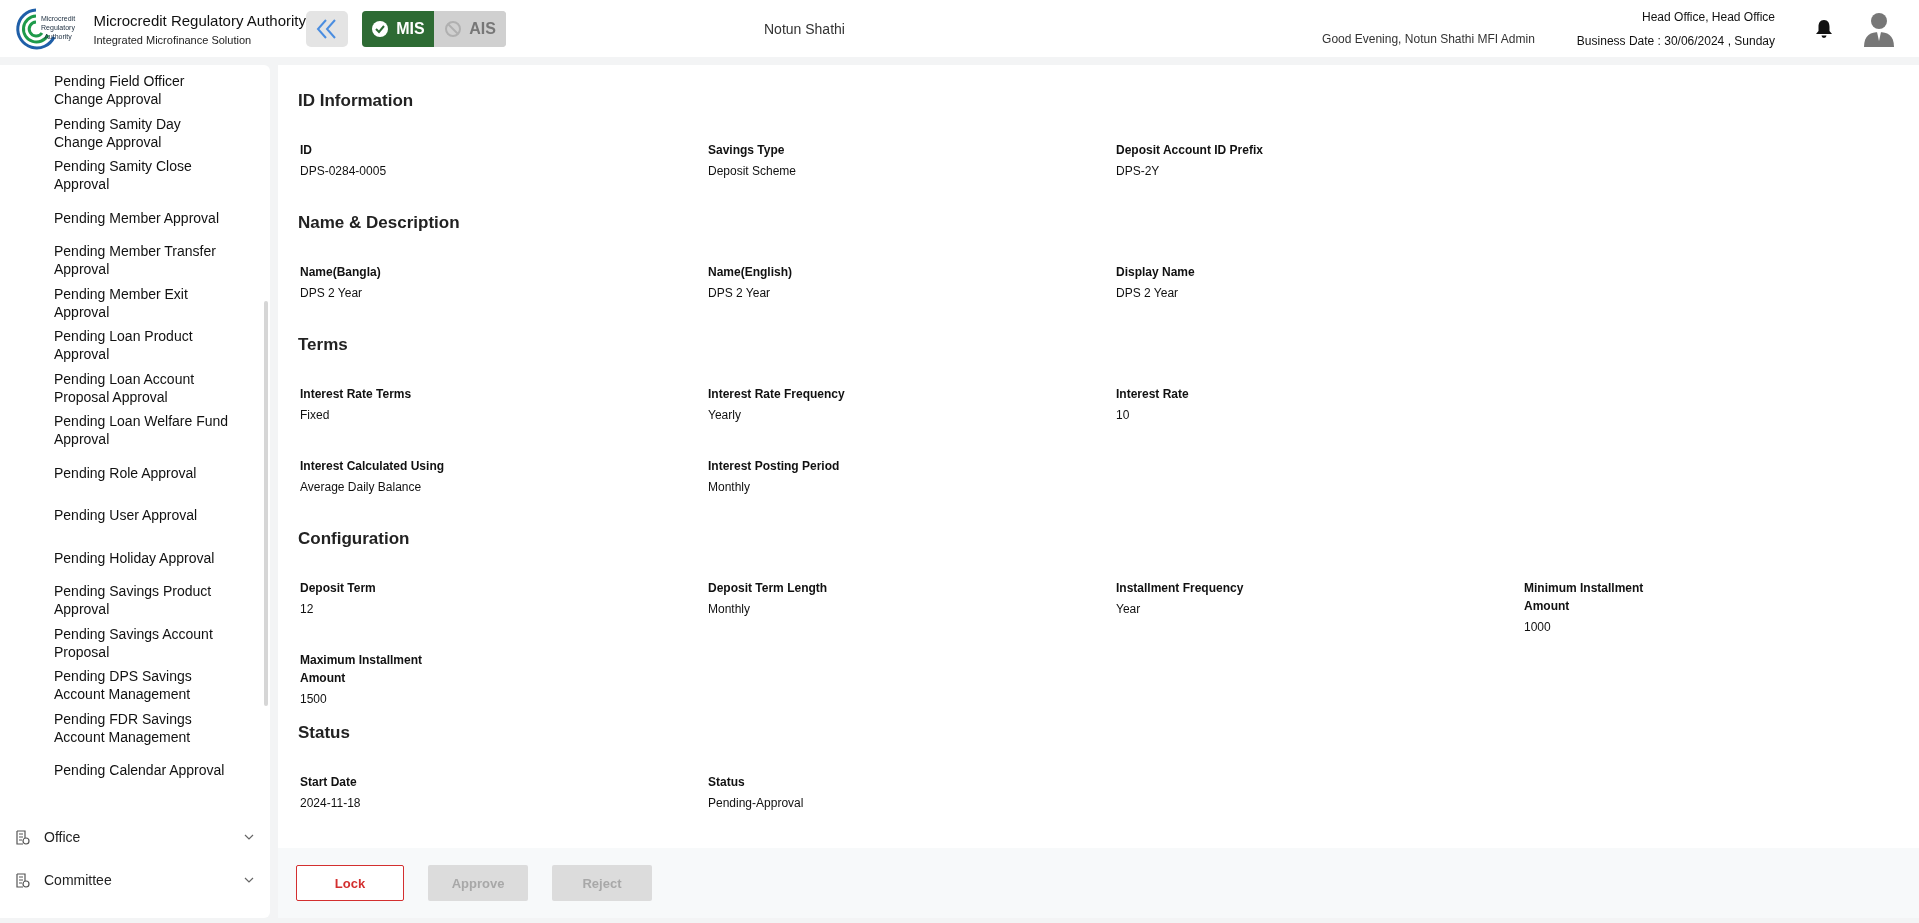 The width and height of the screenshot is (1919, 923). Describe the element at coordinates (777, 394) in the screenshot. I see `field-label: Interest Rate Frequency` at that location.